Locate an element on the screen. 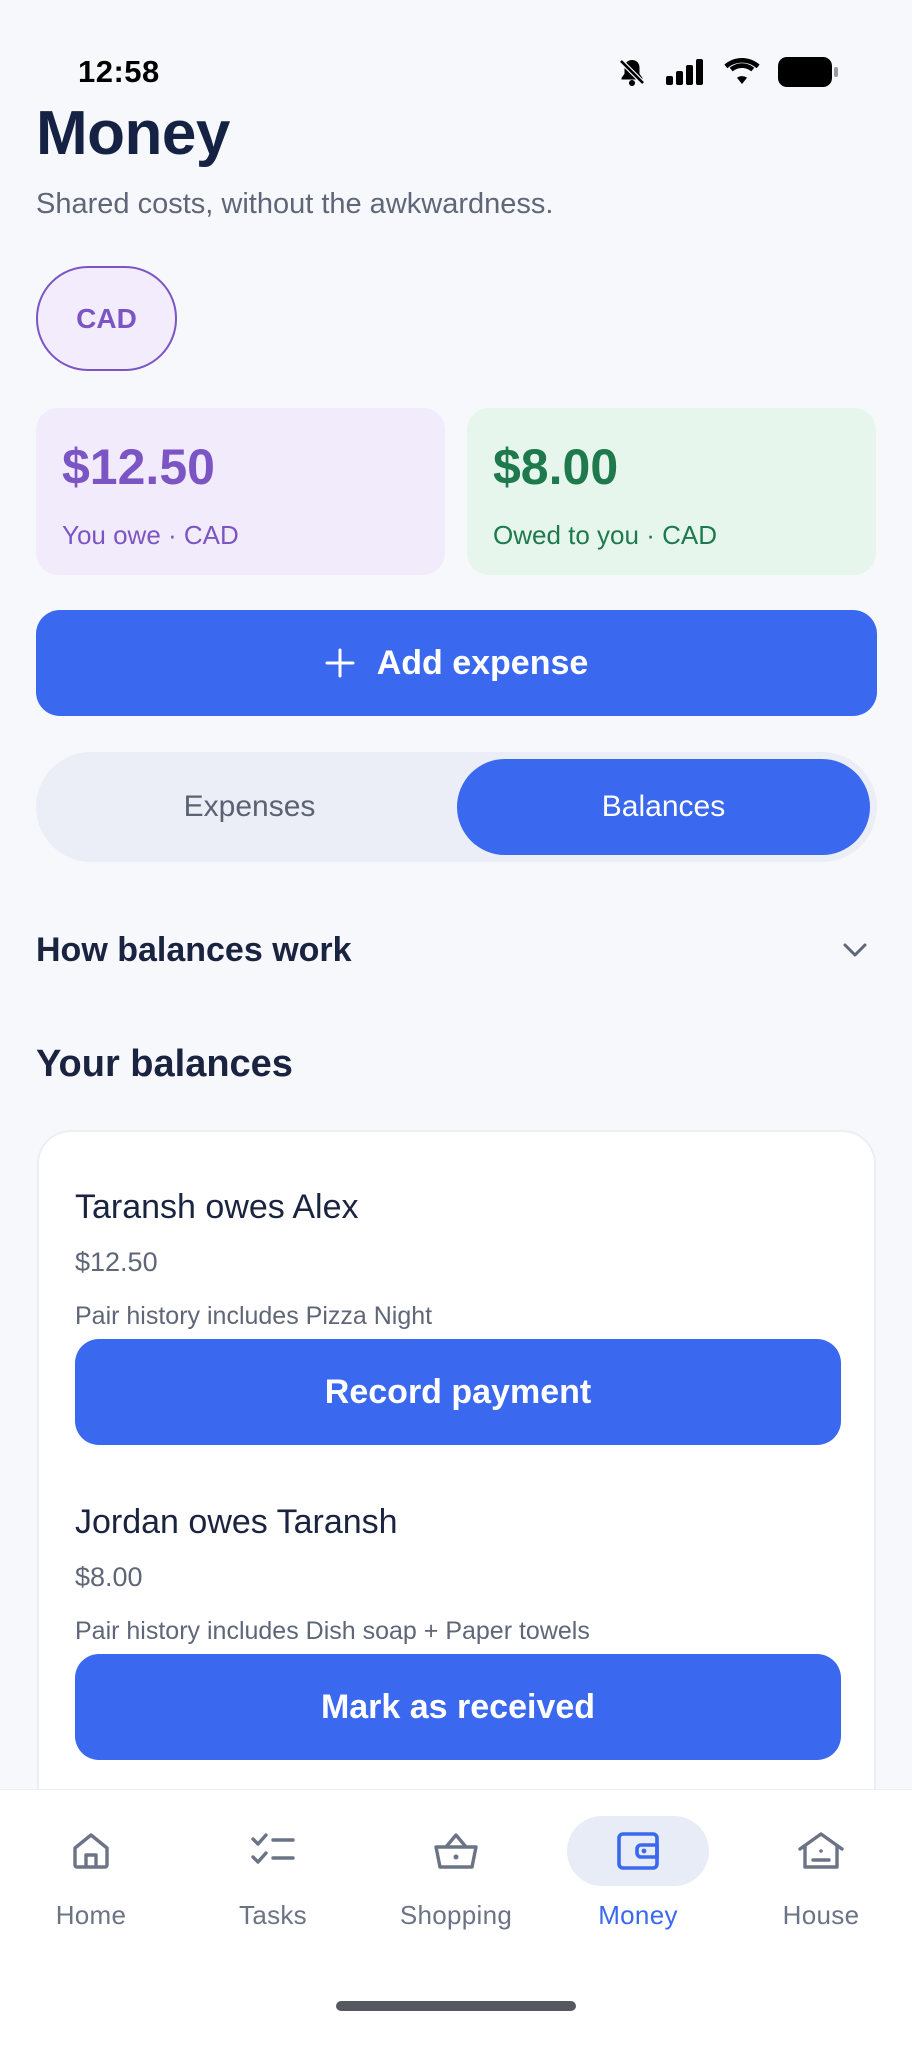 The height and width of the screenshot is (2048, 912). currency-label: CAD is located at coordinates (106, 318).